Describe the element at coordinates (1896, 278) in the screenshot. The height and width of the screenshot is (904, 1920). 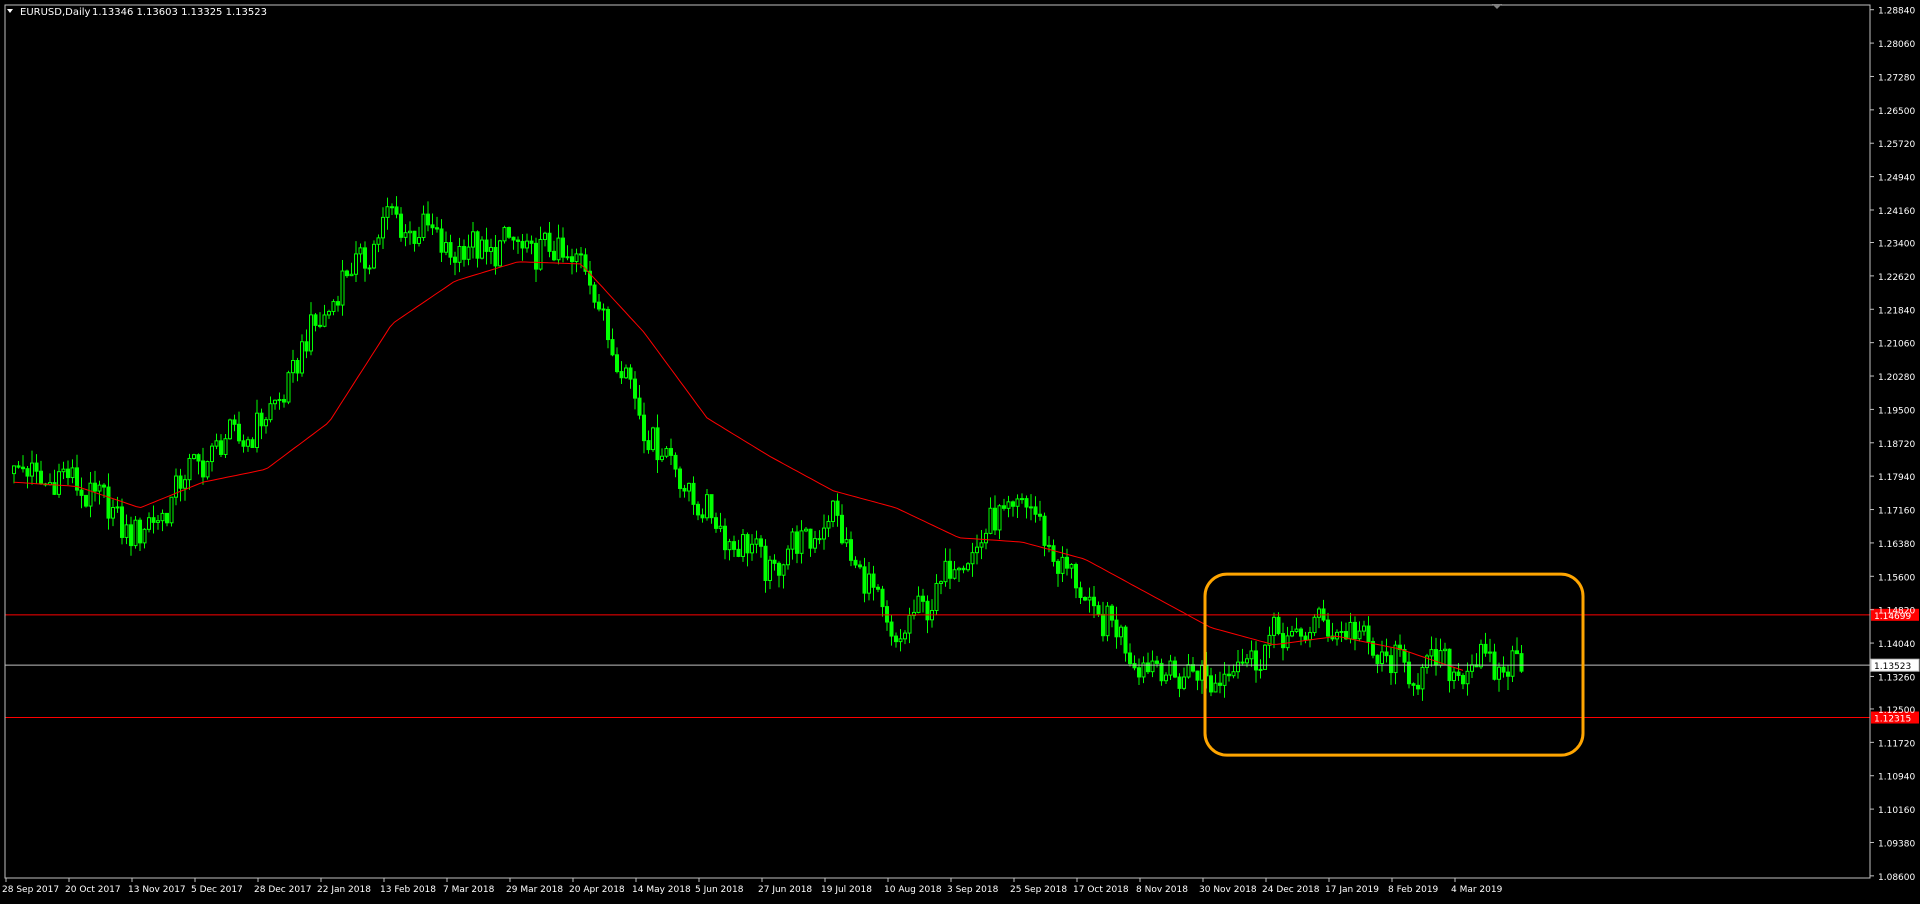
I see `y-tick-label: 1.22620` at that location.